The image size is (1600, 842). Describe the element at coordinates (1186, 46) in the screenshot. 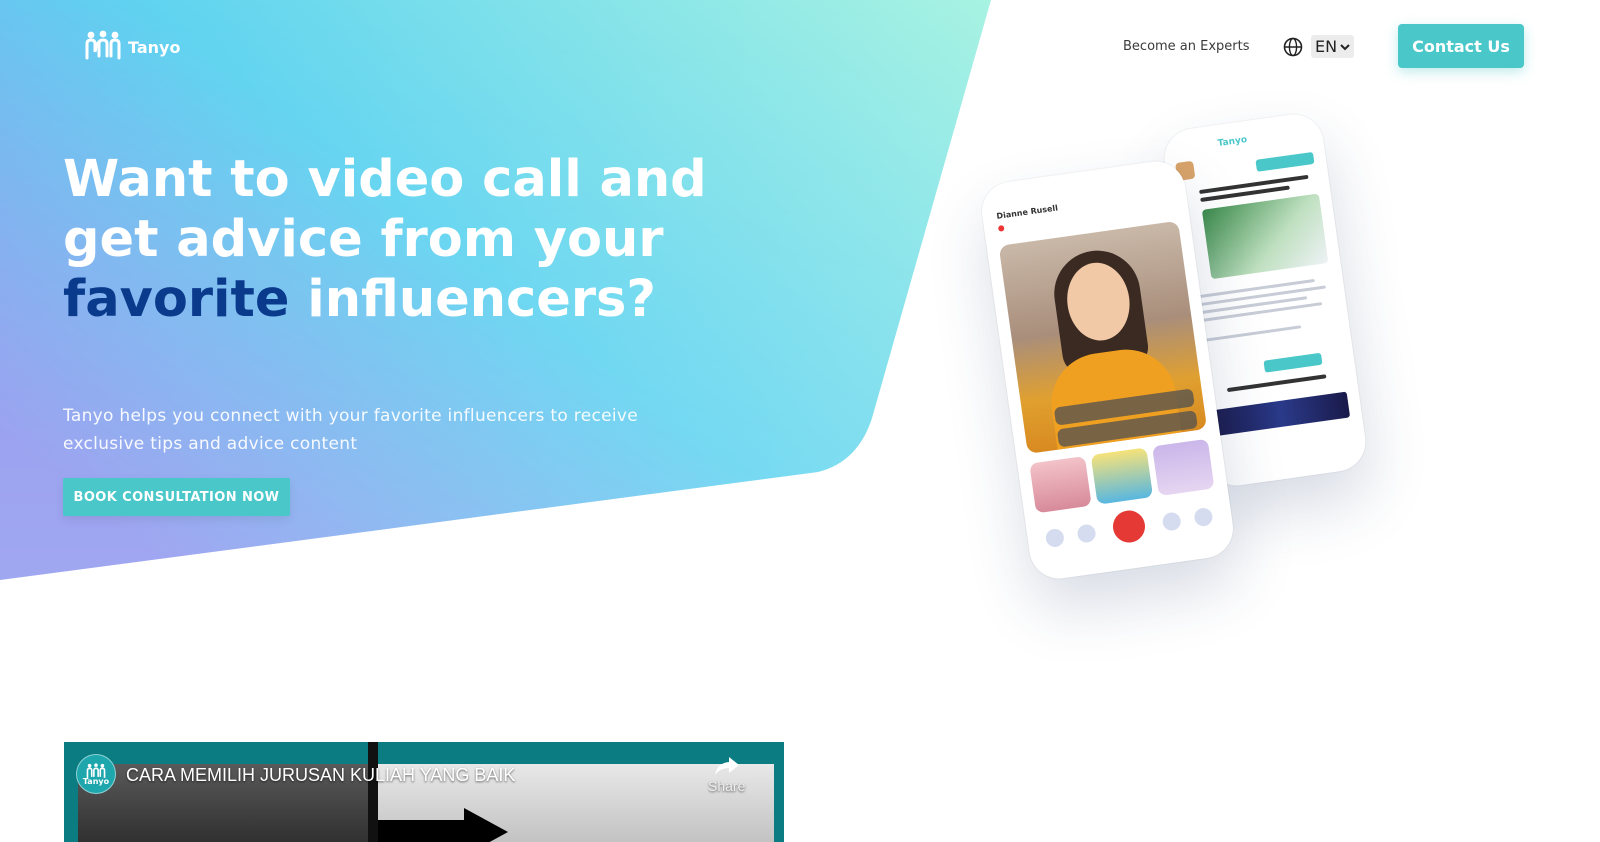

I see `become-expert-link: Become an Experts` at that location.